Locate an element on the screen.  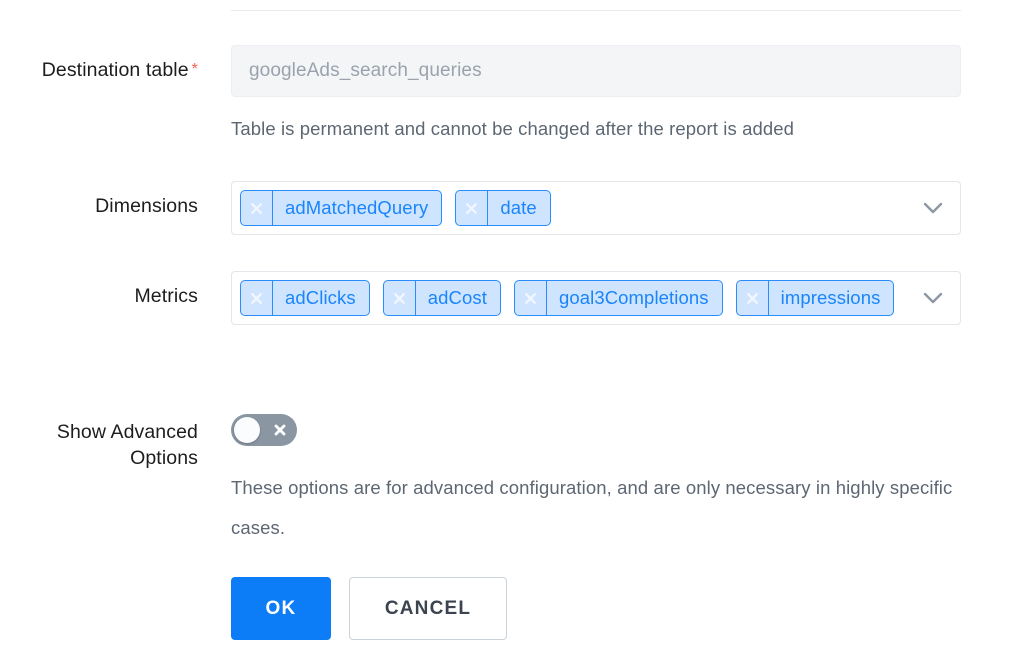
chip-label: adCost is located at coordinates (457, 297).